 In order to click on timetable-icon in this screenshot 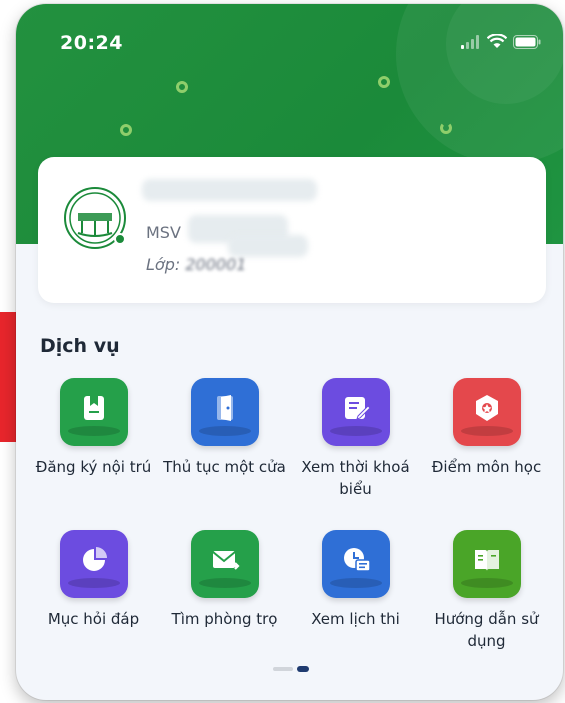, I will do `click(355, 412)`.